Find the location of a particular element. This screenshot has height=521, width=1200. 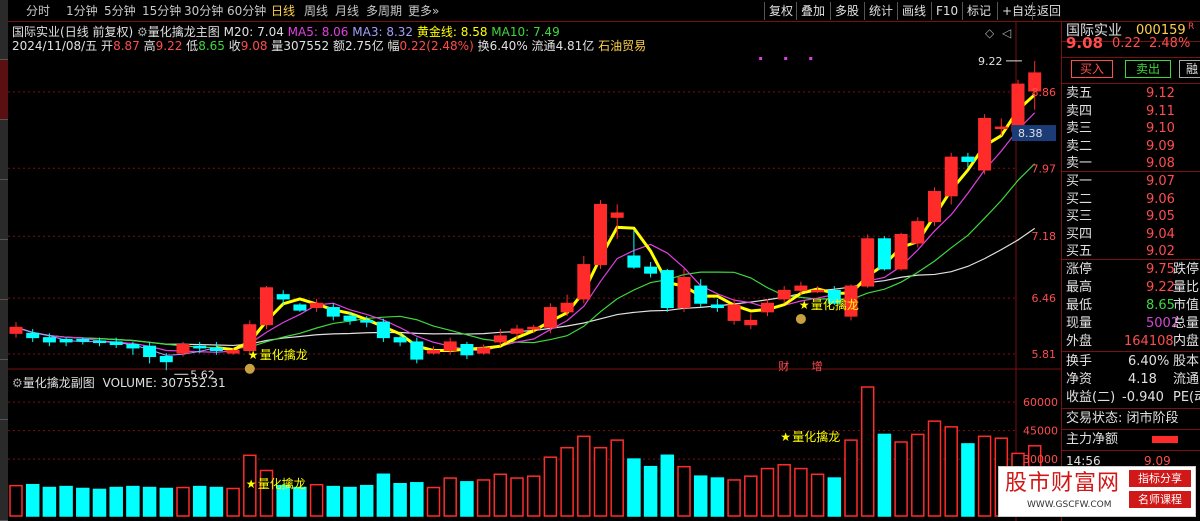

stat2-label: 净资 is located at coordinates (1079, 379).